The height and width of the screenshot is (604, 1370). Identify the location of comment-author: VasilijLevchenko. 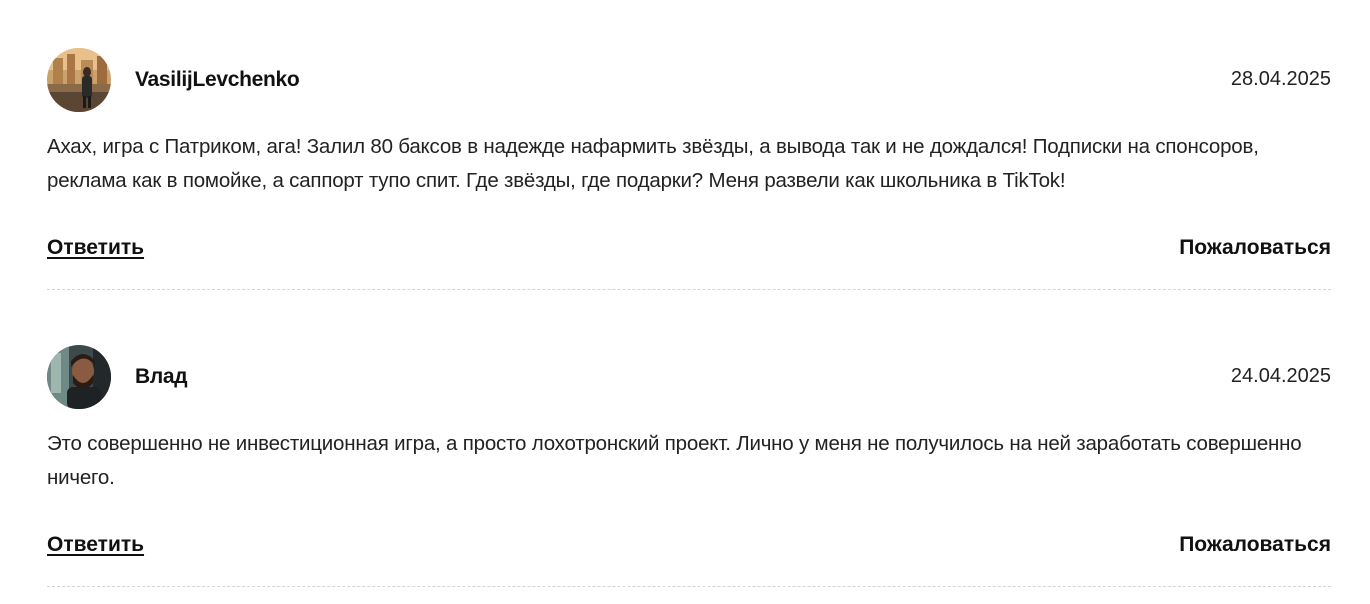
(217, 79).